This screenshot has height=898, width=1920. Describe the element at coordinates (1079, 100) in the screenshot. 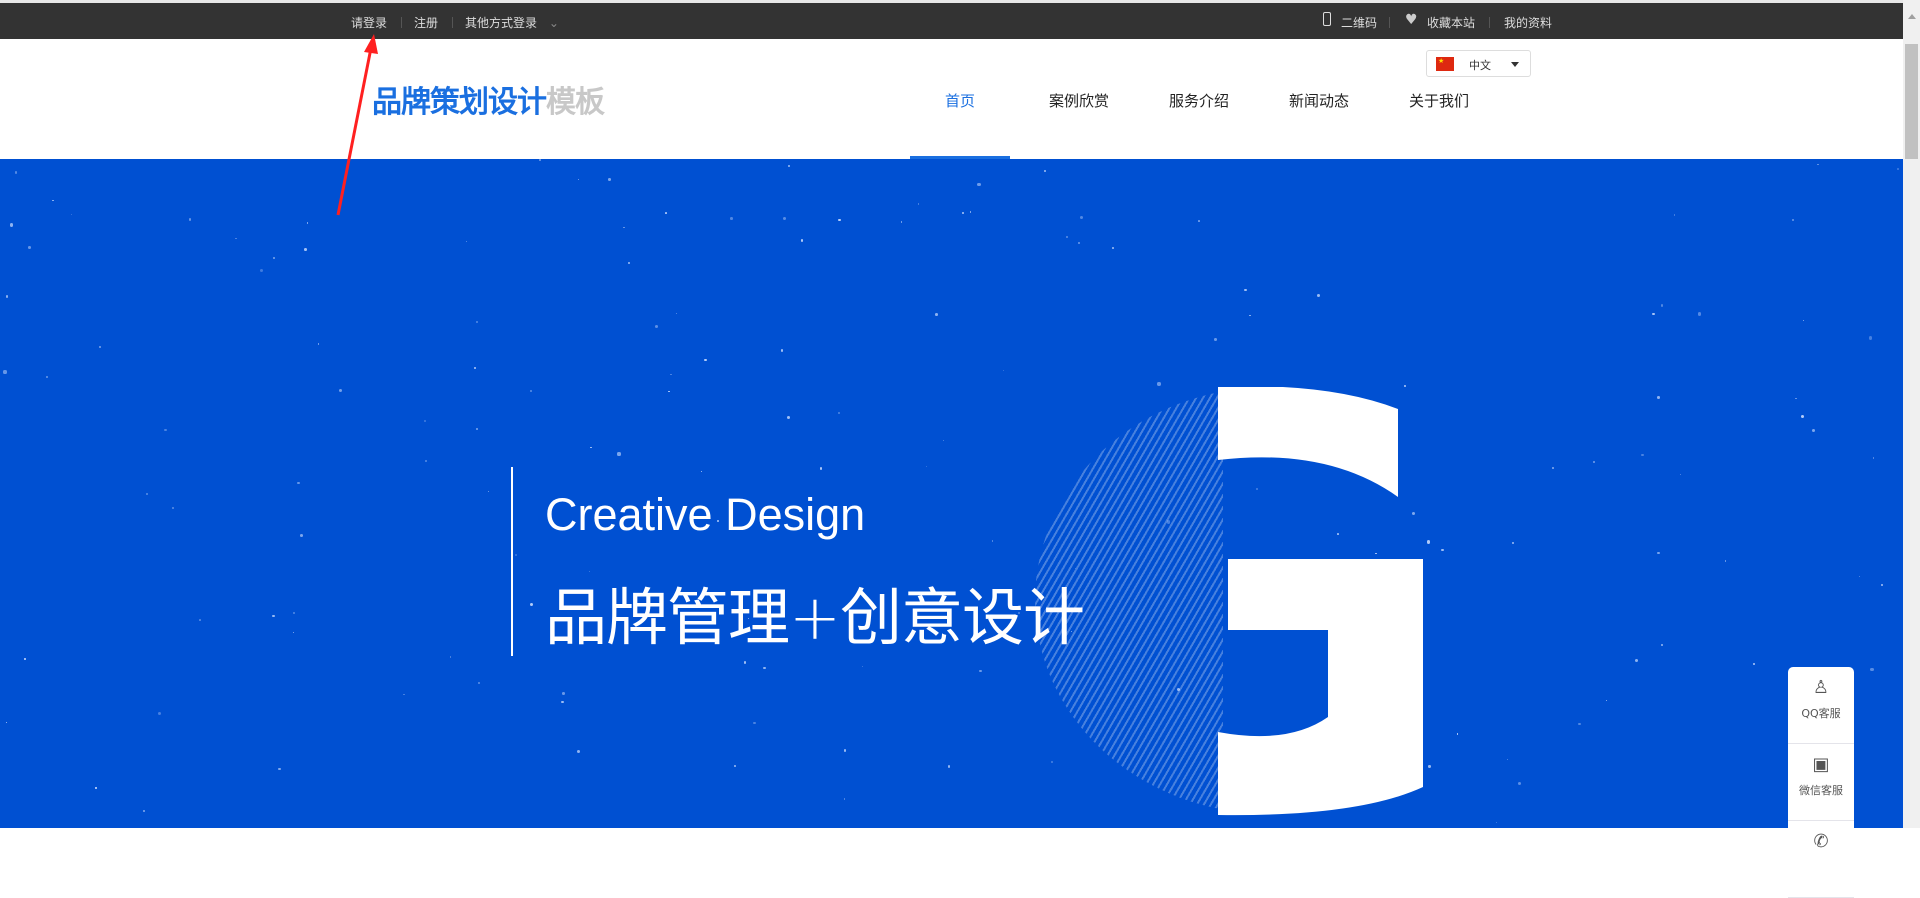

I see `nav-cases: 案例欣赏` at that location.